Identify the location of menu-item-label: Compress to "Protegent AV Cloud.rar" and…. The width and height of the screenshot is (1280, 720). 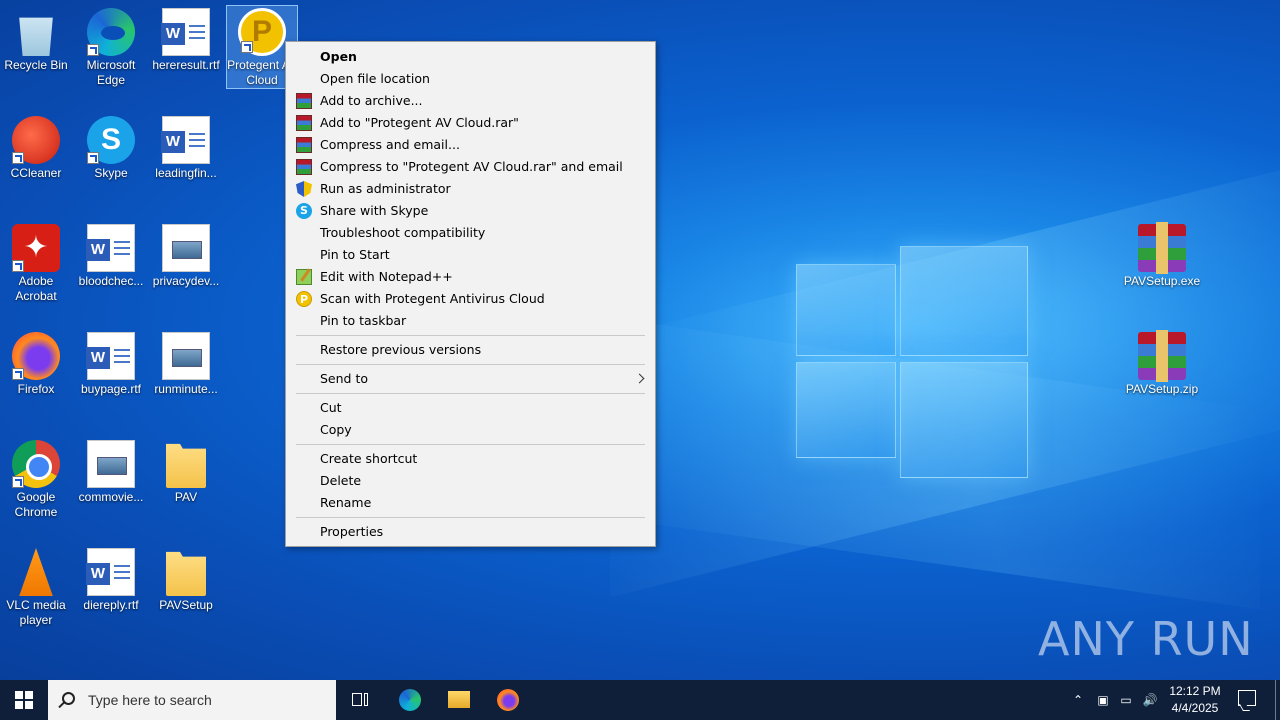
(471, 166).